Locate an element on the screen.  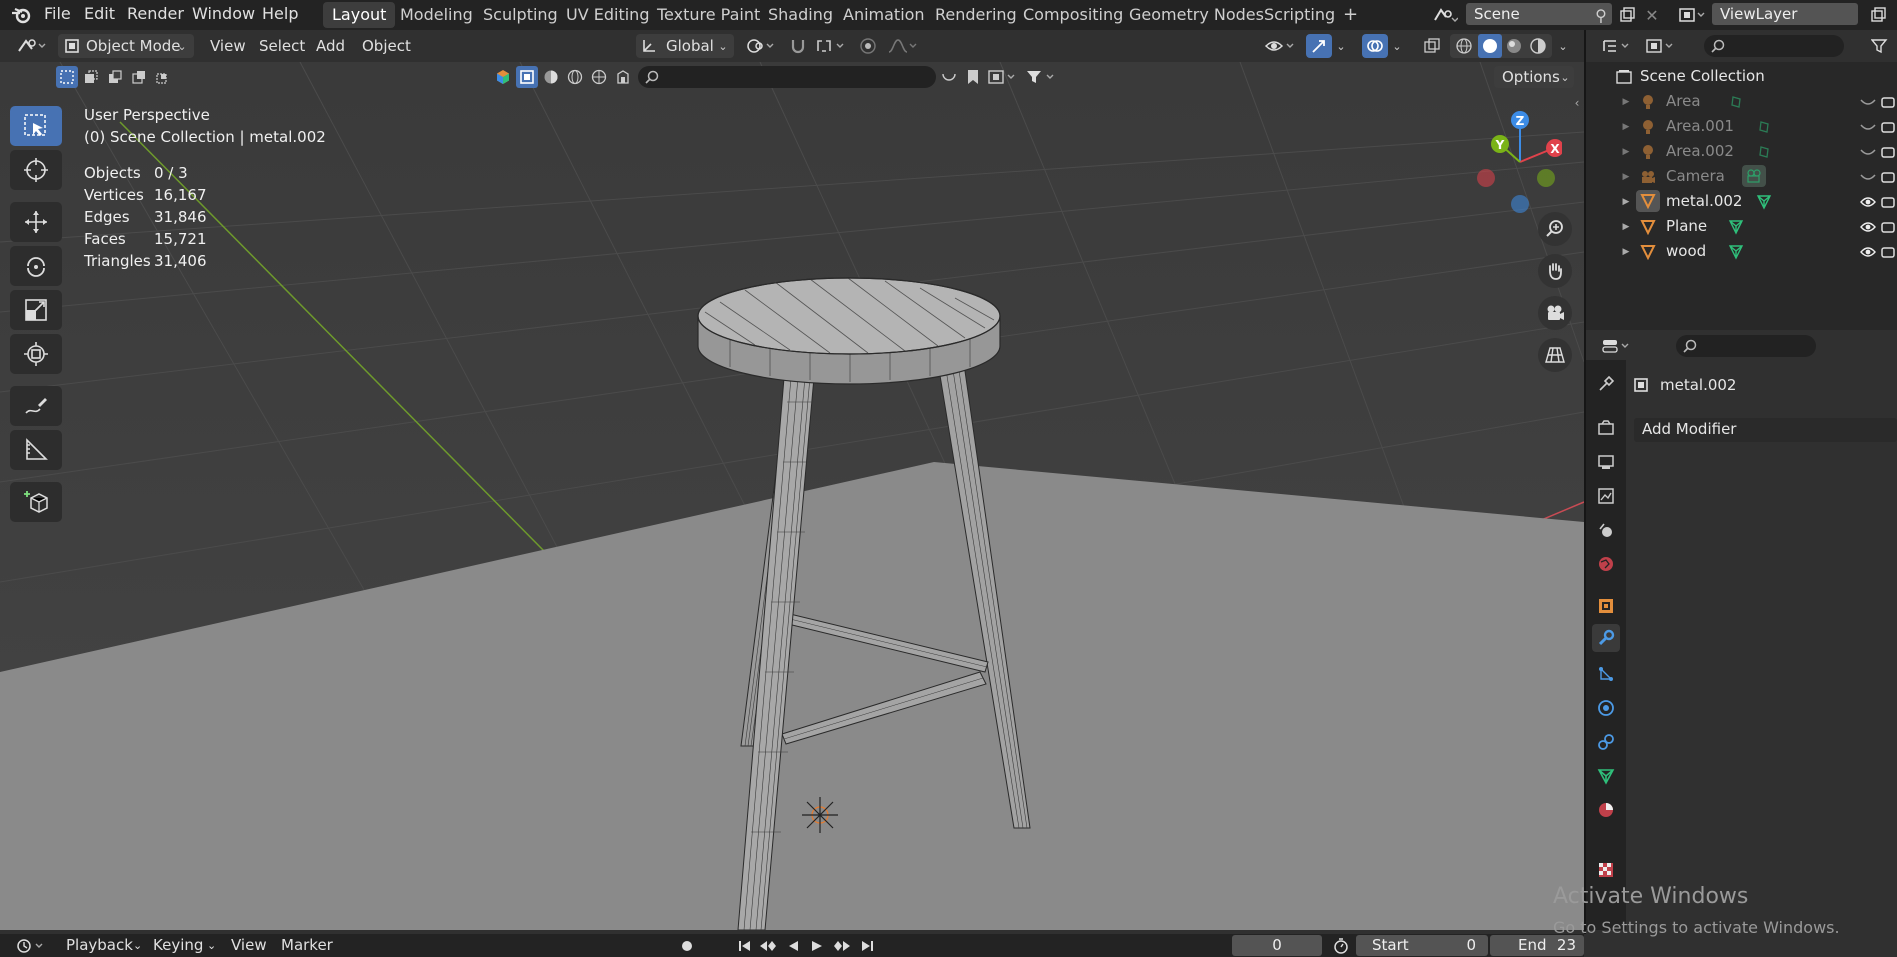
prev-keyframe-icon is located at coordinates (768, 946).